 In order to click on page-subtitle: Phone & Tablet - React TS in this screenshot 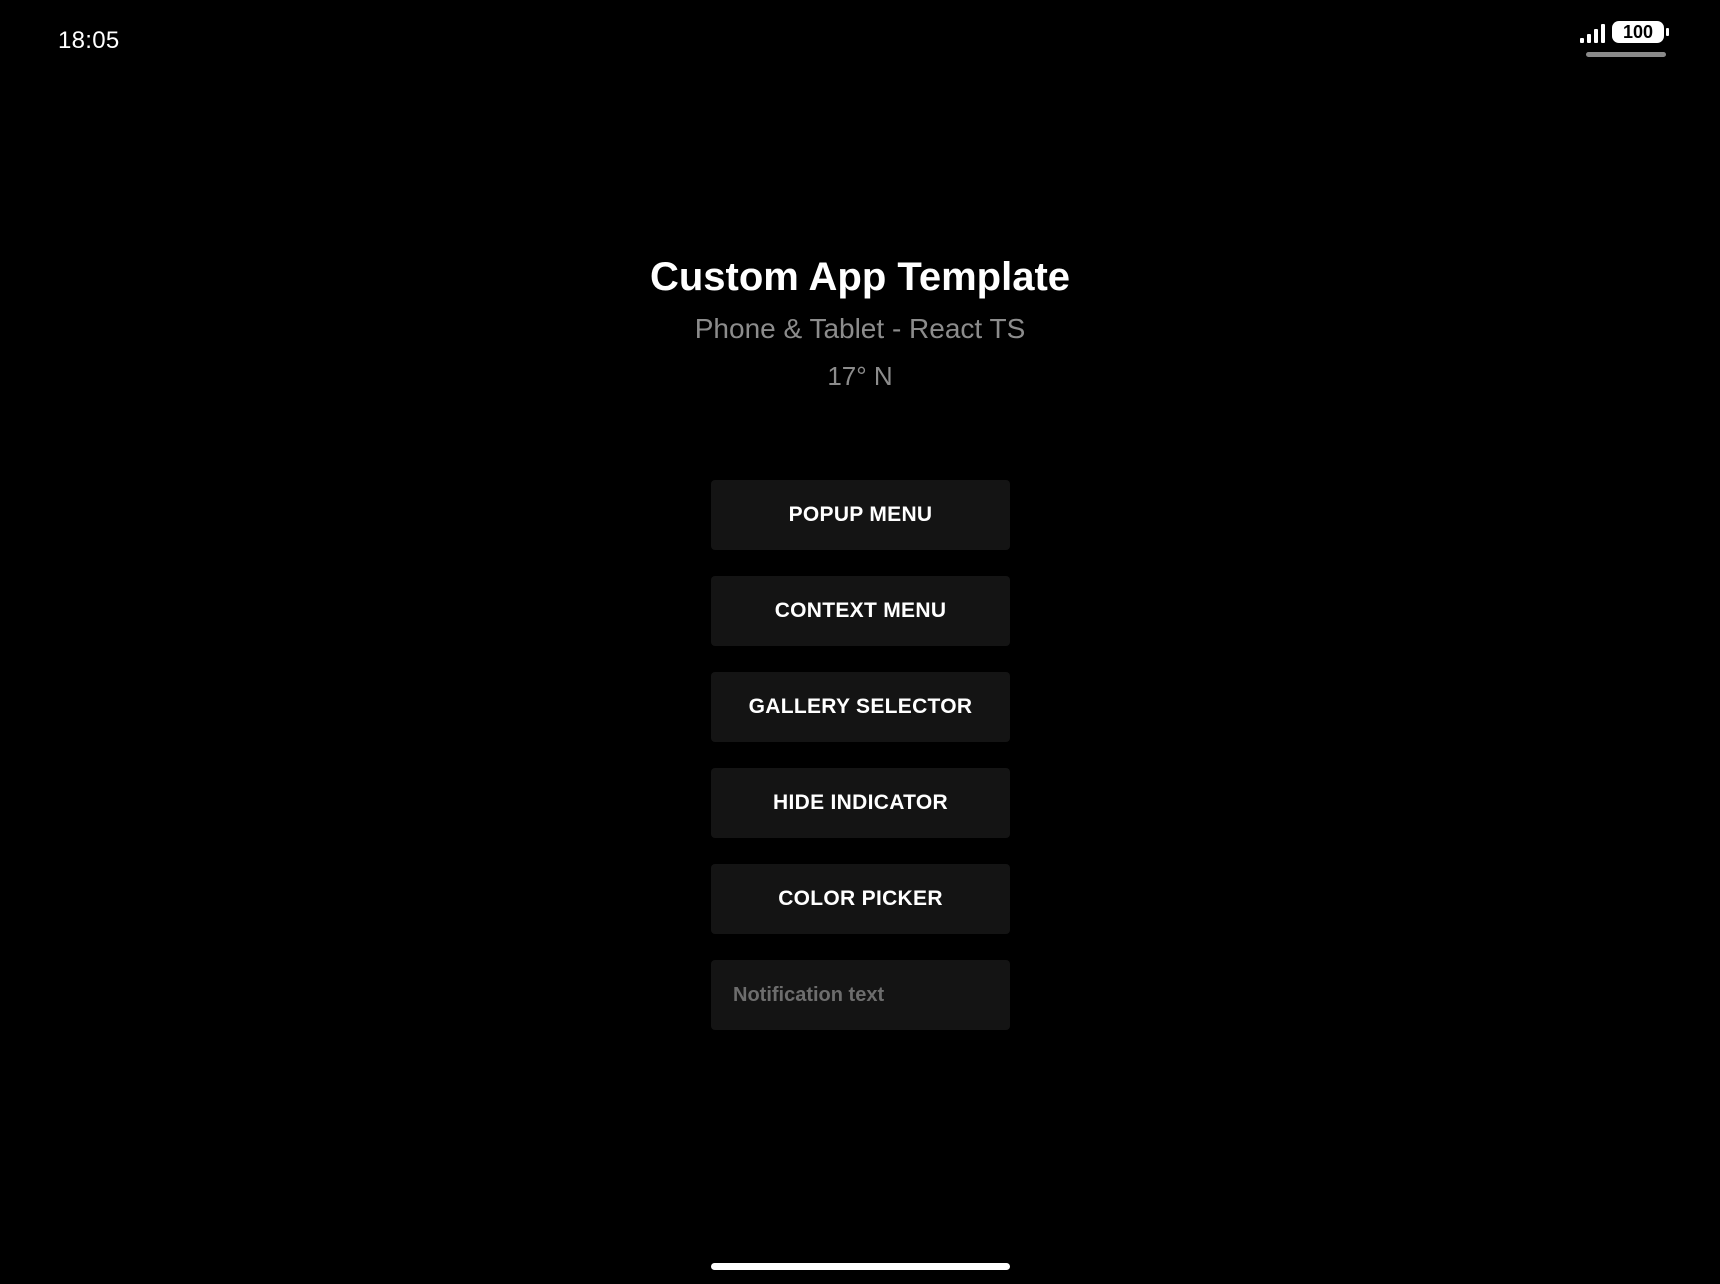, I will do `click(860, 328)`.